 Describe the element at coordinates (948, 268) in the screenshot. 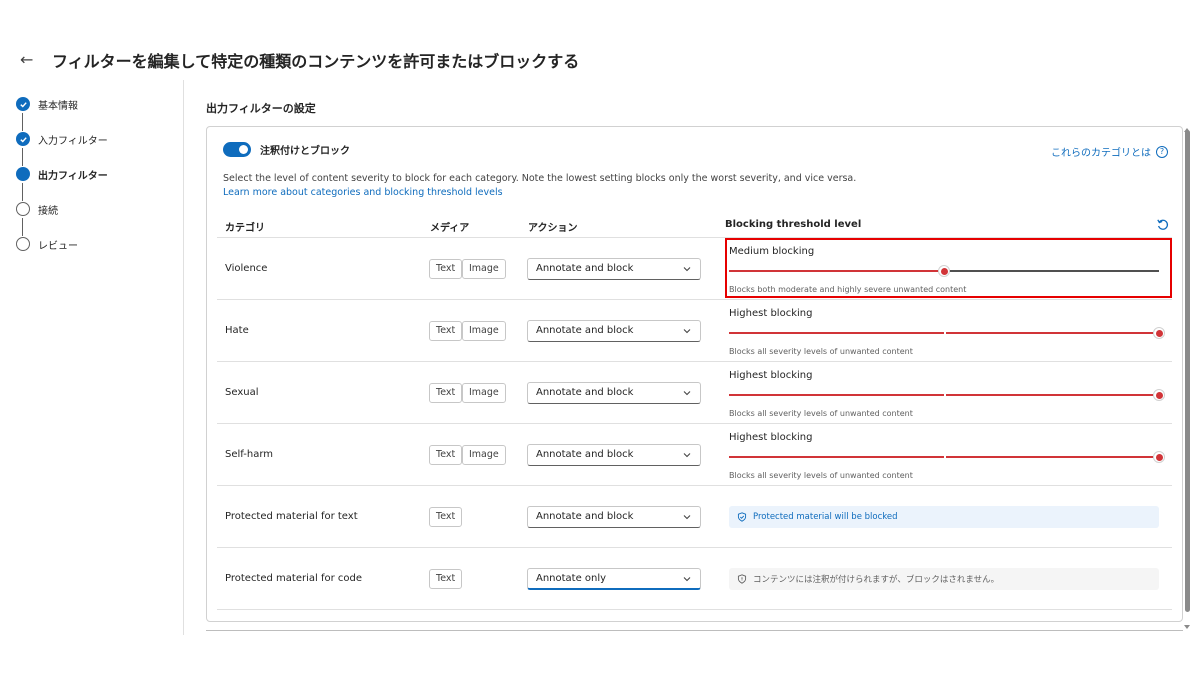

I see `highlight-box` at that location.